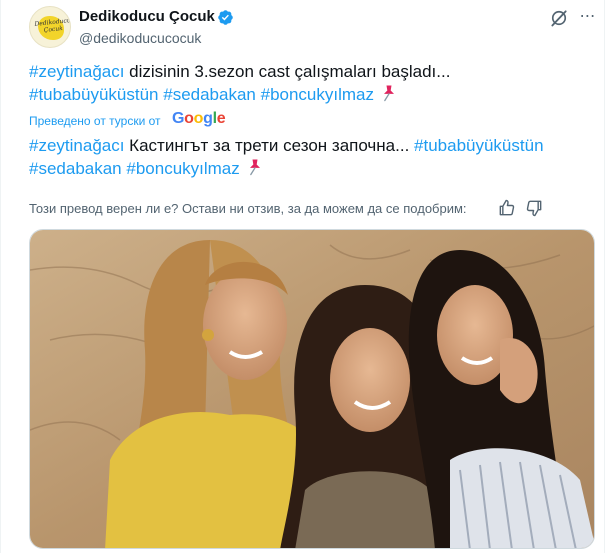  I want to click on more-options-icon: ⋯, so click(588, 18).